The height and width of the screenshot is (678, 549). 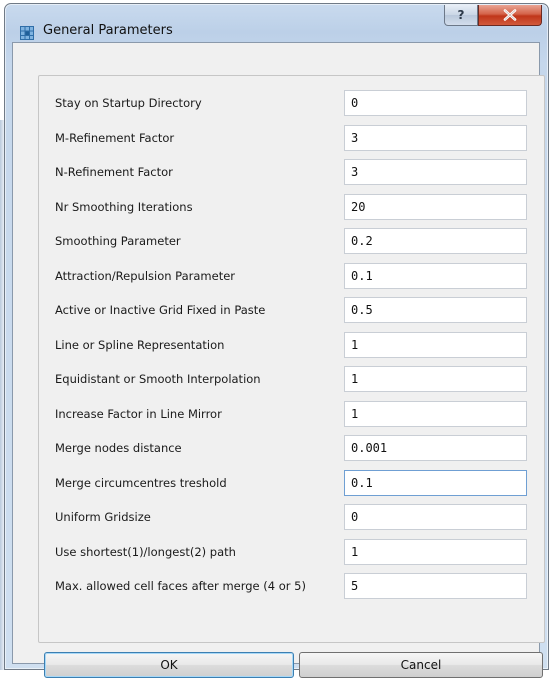 I want to click on parameter-label: Smoothing Parameter, so click(x=118, y=241).